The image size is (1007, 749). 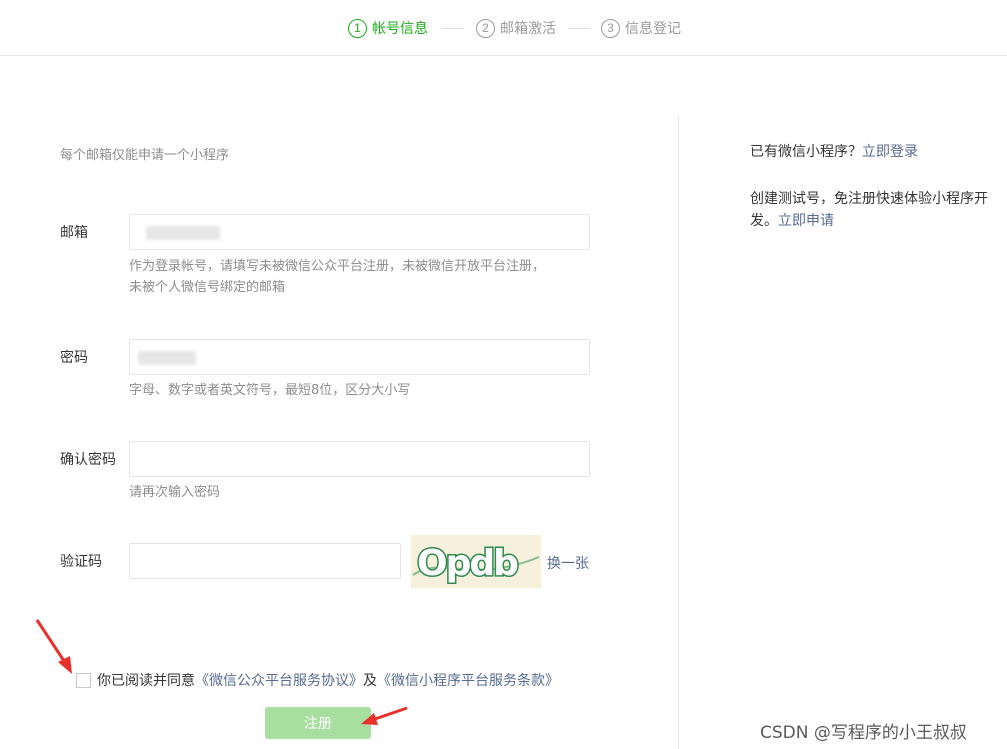 I want to click on arrow-to-register, so click(x=384, y=715).